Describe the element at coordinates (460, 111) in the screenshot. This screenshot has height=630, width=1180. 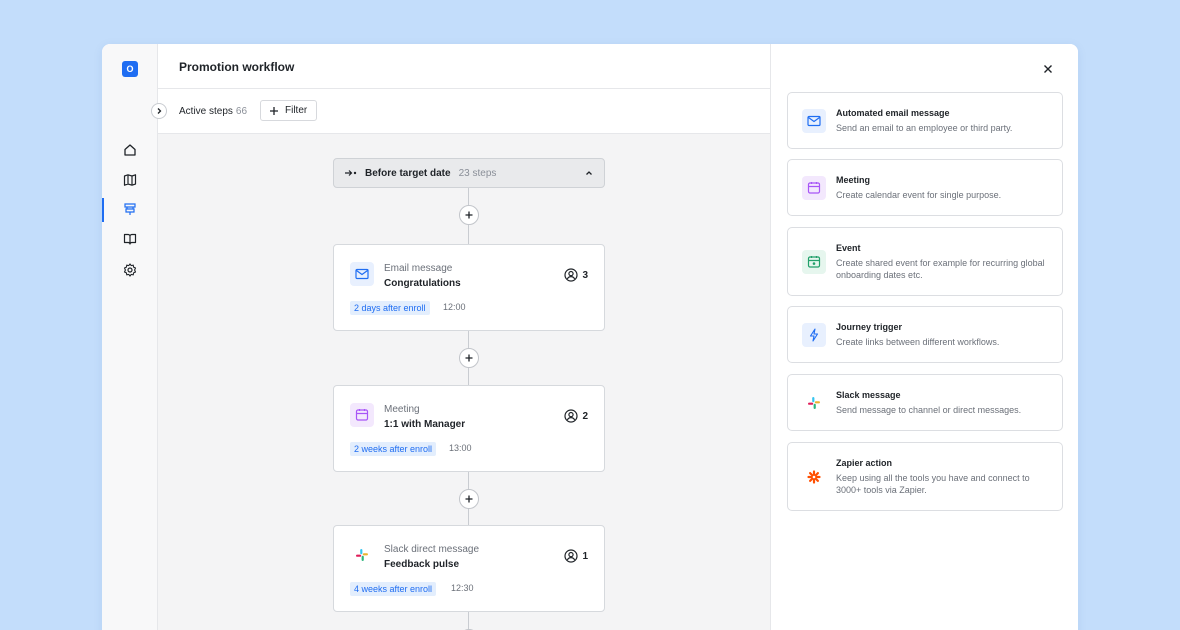
I see `filter-bar: Active steps 66 Filter` at that location.